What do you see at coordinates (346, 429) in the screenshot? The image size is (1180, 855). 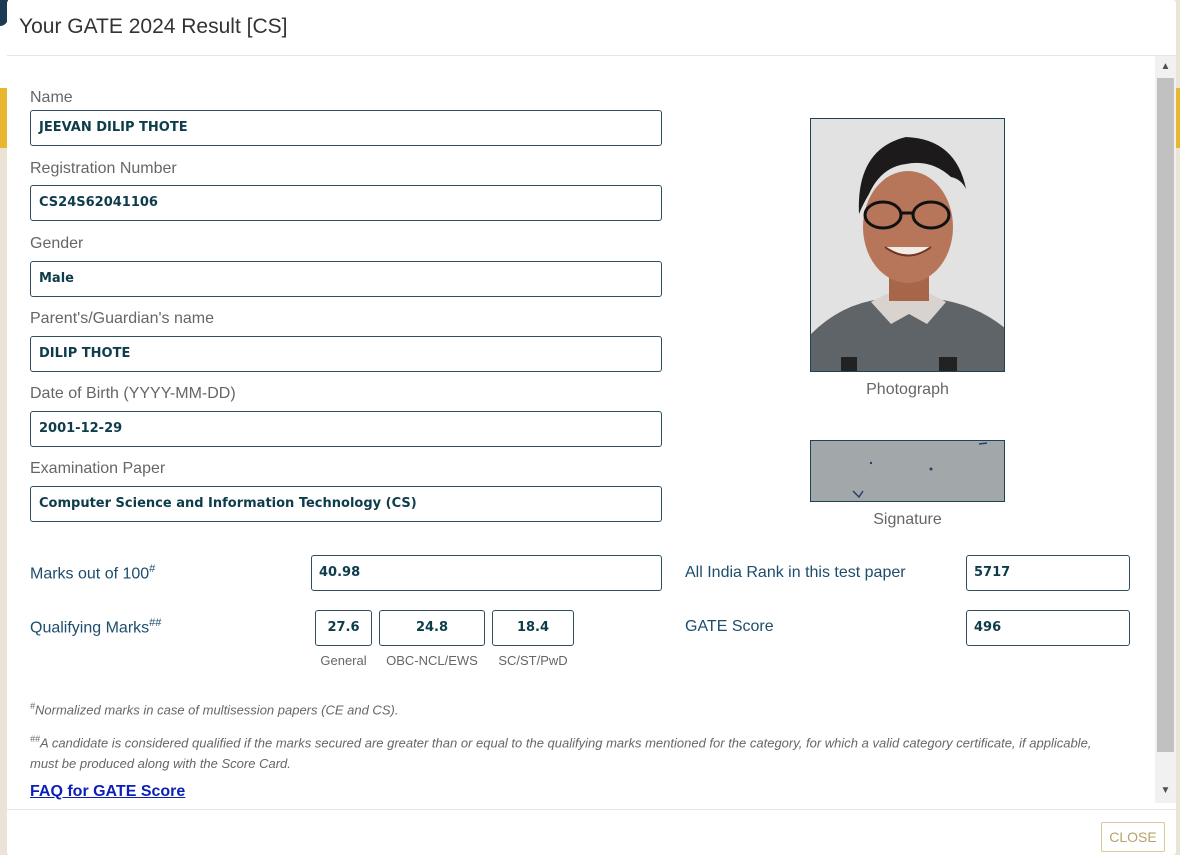 I see `dob-field: 2001-12-29` at bounding box center [346, 429].